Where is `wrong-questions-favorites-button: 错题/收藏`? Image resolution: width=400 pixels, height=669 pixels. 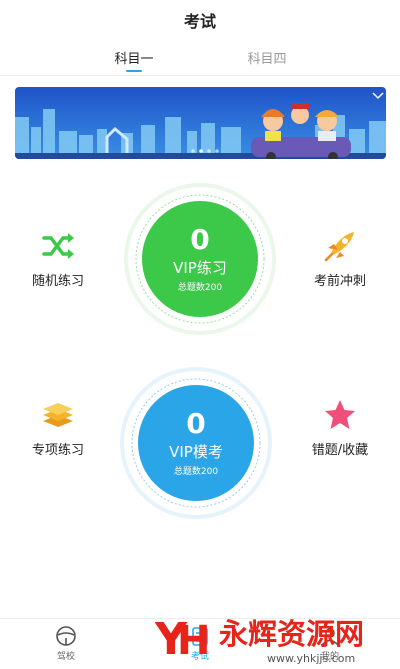 wrong-questions-favorites-button: 错题/收藏 is located at coordinates (340, 426).